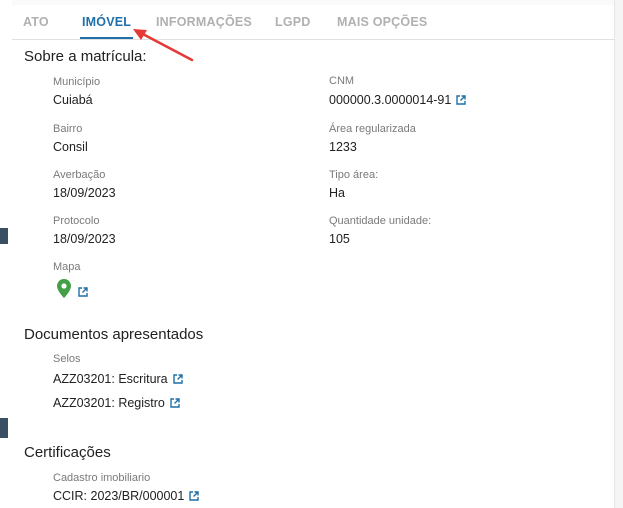 The height and width of the screenshot is (508, 623). I want to click on quantidade-value: 105, so click(339, 239).